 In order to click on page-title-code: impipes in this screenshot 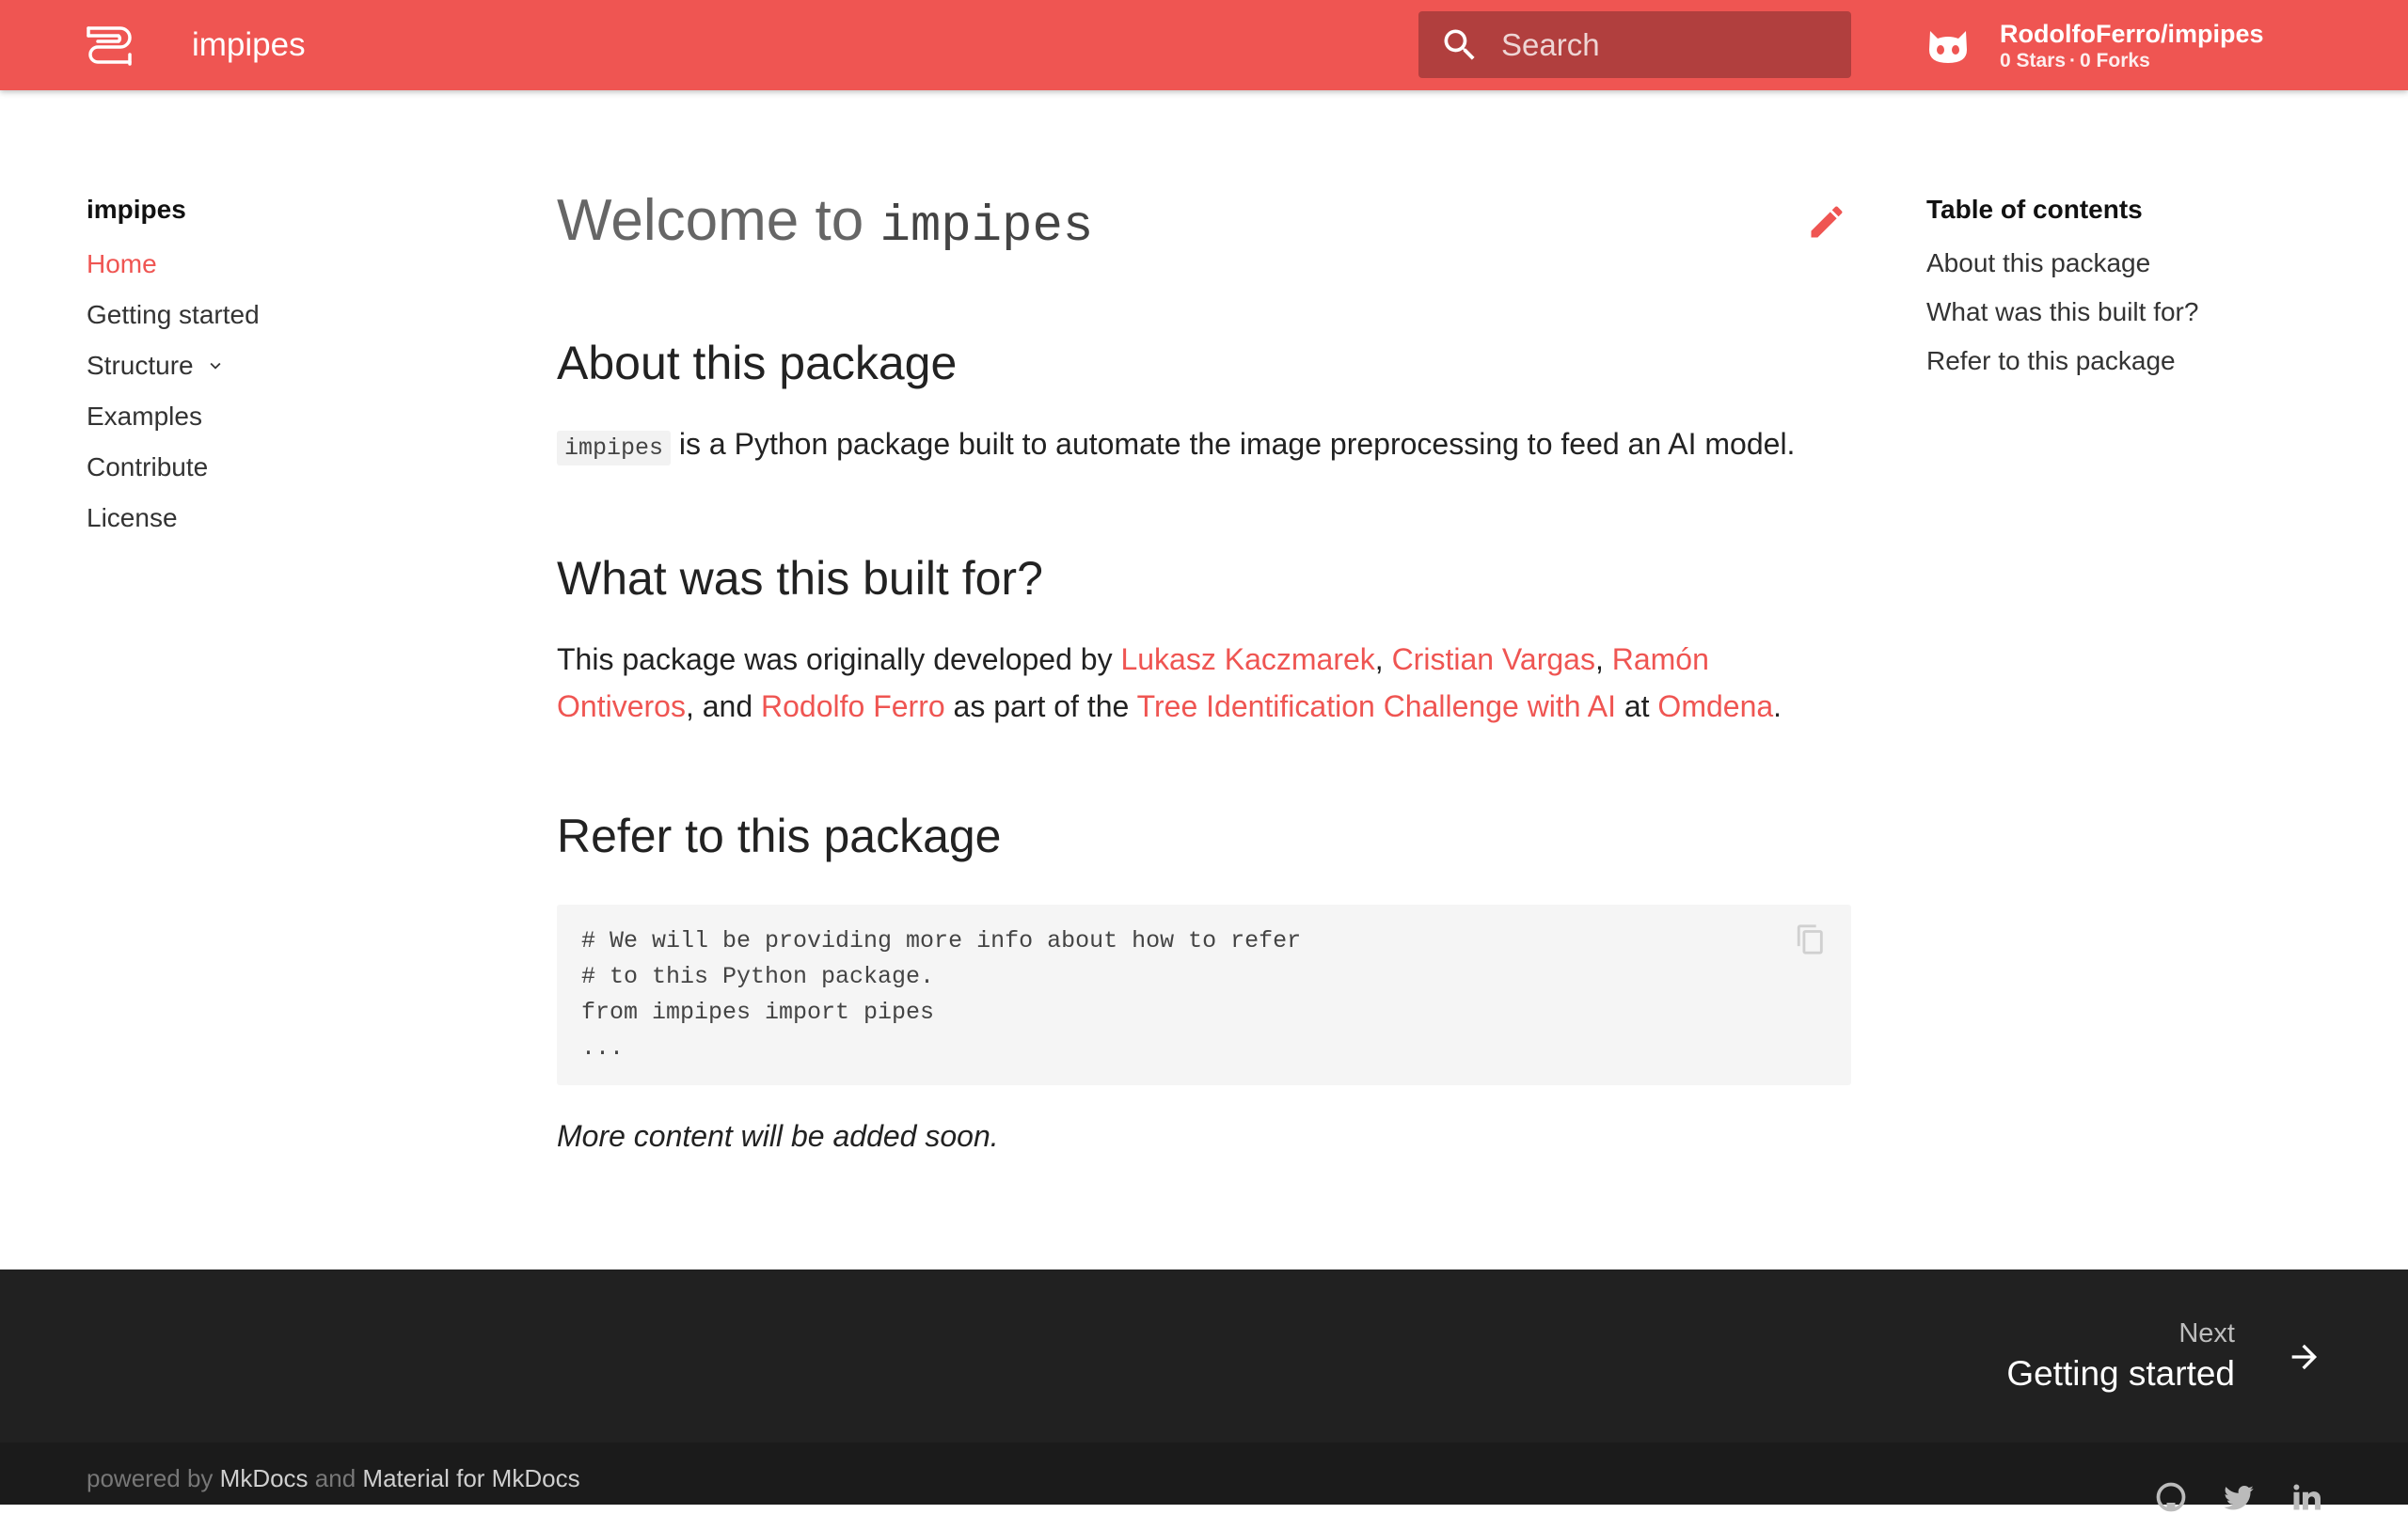, I will do `click(987, 227)`.